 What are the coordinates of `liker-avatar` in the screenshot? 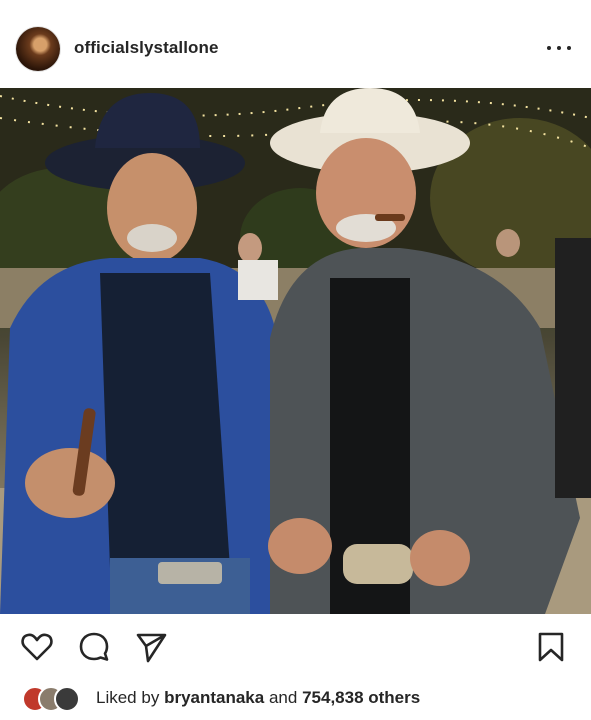 It's located at (67, 699).